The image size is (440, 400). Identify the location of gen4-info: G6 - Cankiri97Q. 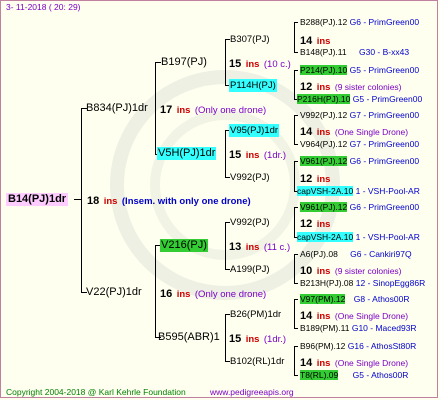
(381, 254).